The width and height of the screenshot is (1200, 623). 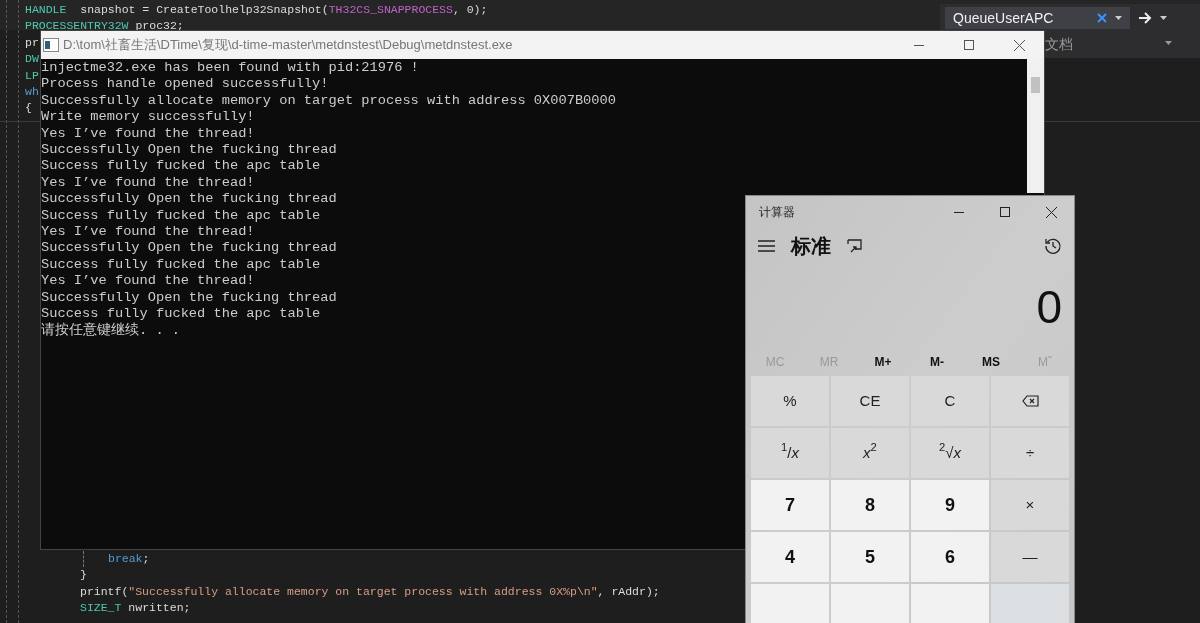 I want to click on memory-button: M-, so click(x=937, y=361).